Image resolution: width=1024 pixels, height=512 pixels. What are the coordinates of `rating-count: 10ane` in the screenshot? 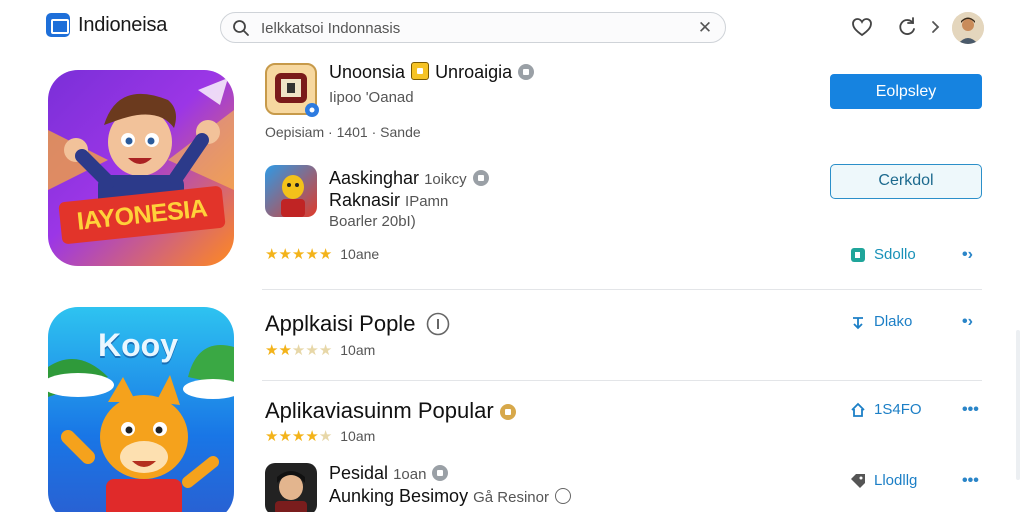 It's located at (360, 254).